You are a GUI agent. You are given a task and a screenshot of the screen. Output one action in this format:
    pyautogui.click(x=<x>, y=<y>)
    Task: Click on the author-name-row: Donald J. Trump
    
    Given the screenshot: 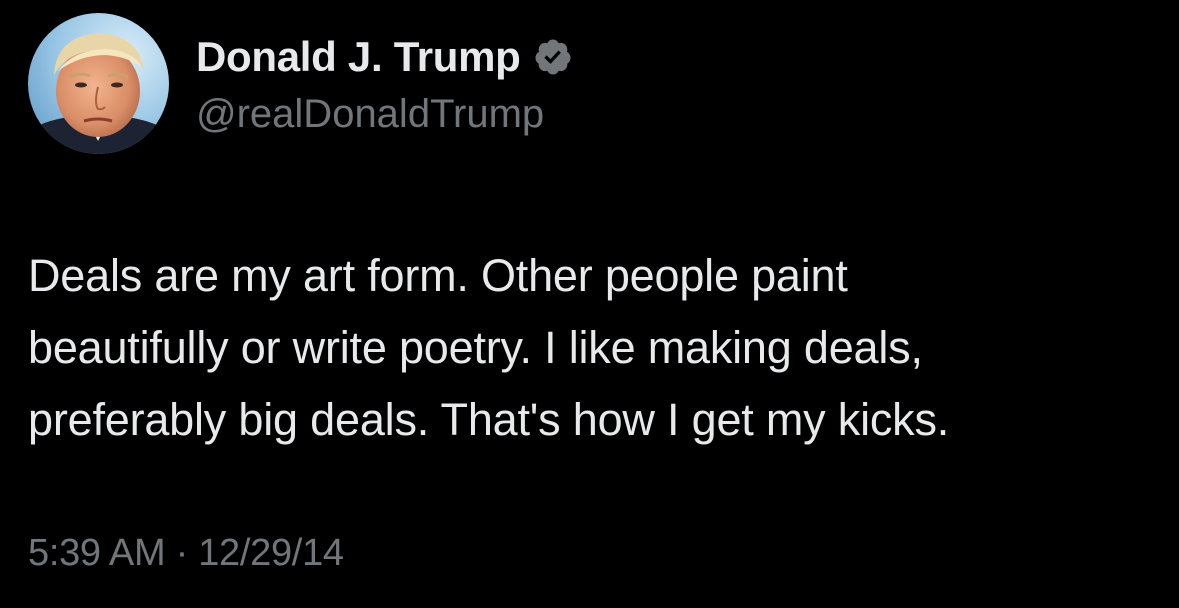 What is the action you would take?
    pyautogui.click(x=384, y=57)
    